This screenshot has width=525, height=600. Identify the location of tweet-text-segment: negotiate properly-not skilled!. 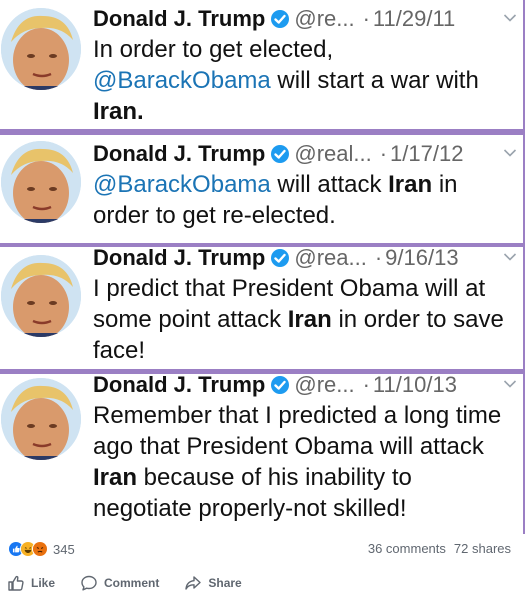
(250, 508).